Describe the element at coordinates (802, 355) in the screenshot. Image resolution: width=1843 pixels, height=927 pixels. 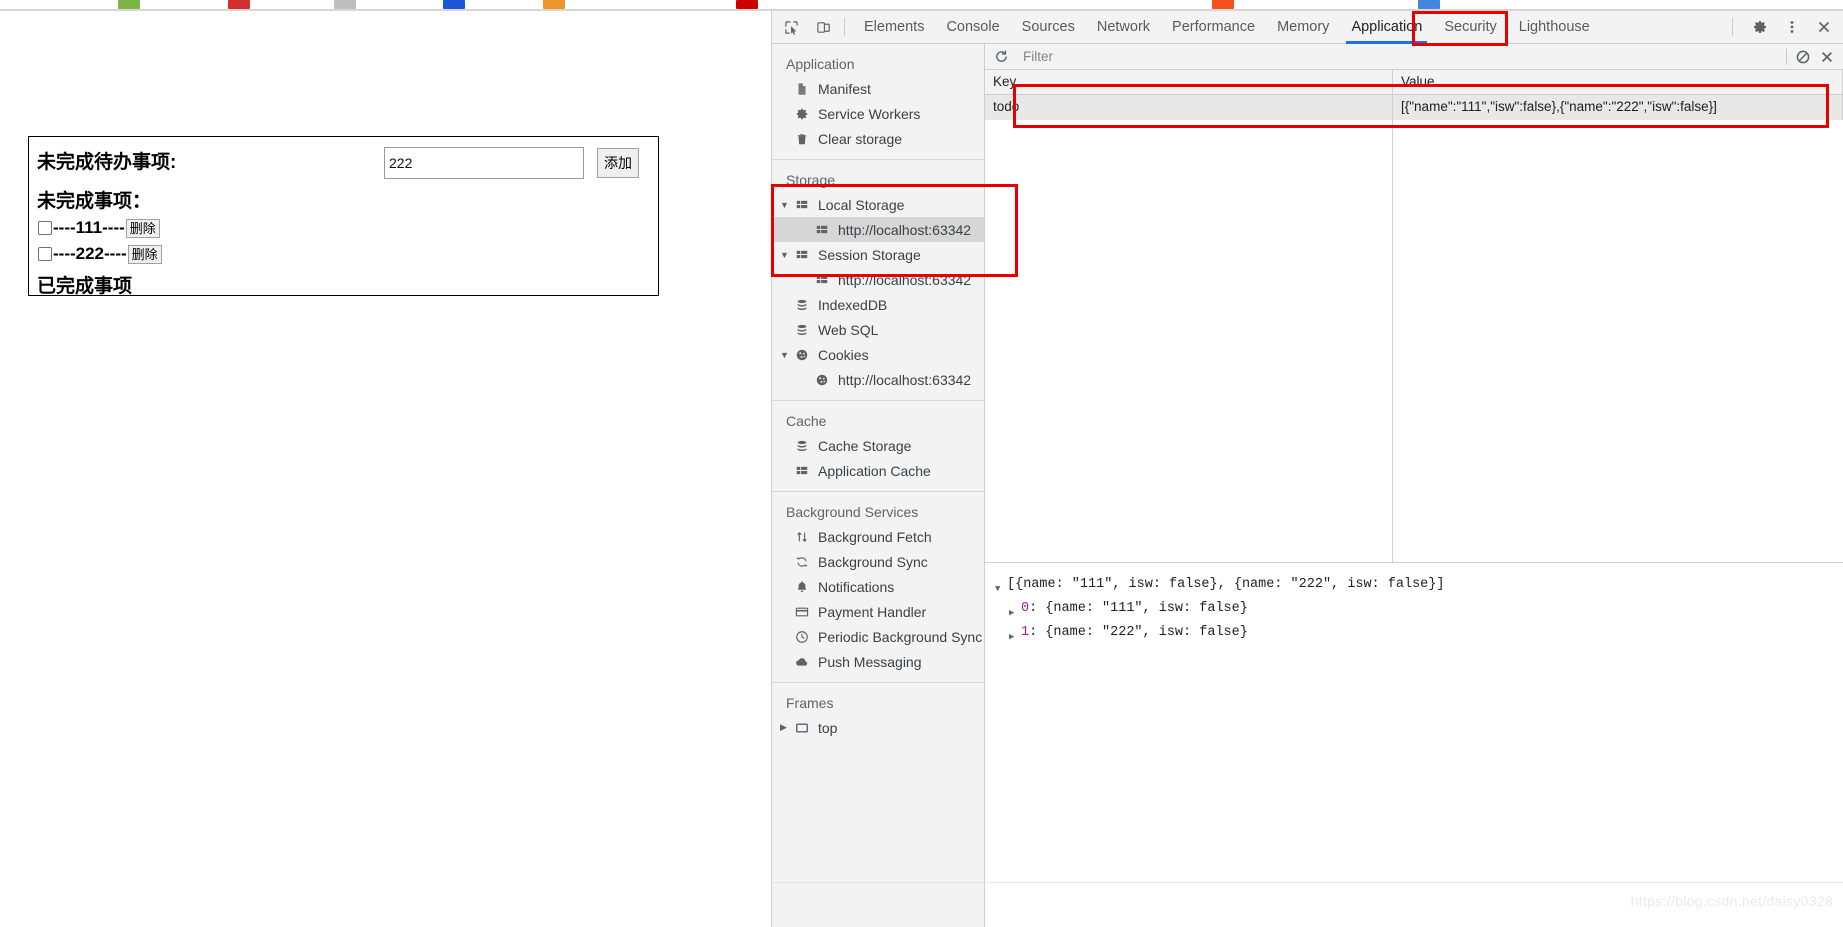
I see `cookie-icon` at that location.